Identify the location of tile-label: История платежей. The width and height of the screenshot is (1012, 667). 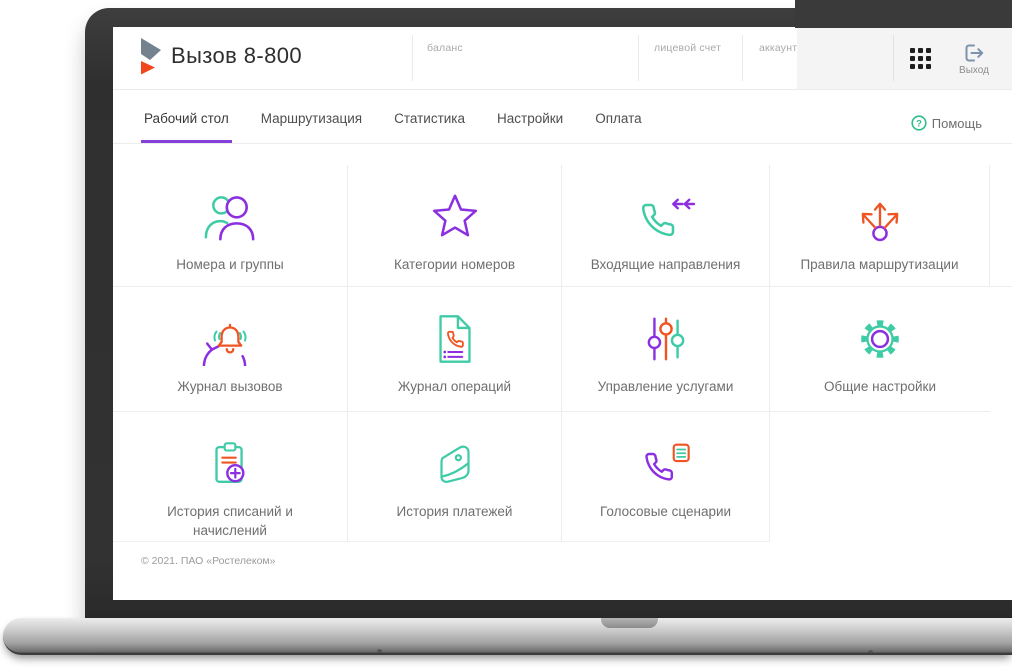
(454, 511).